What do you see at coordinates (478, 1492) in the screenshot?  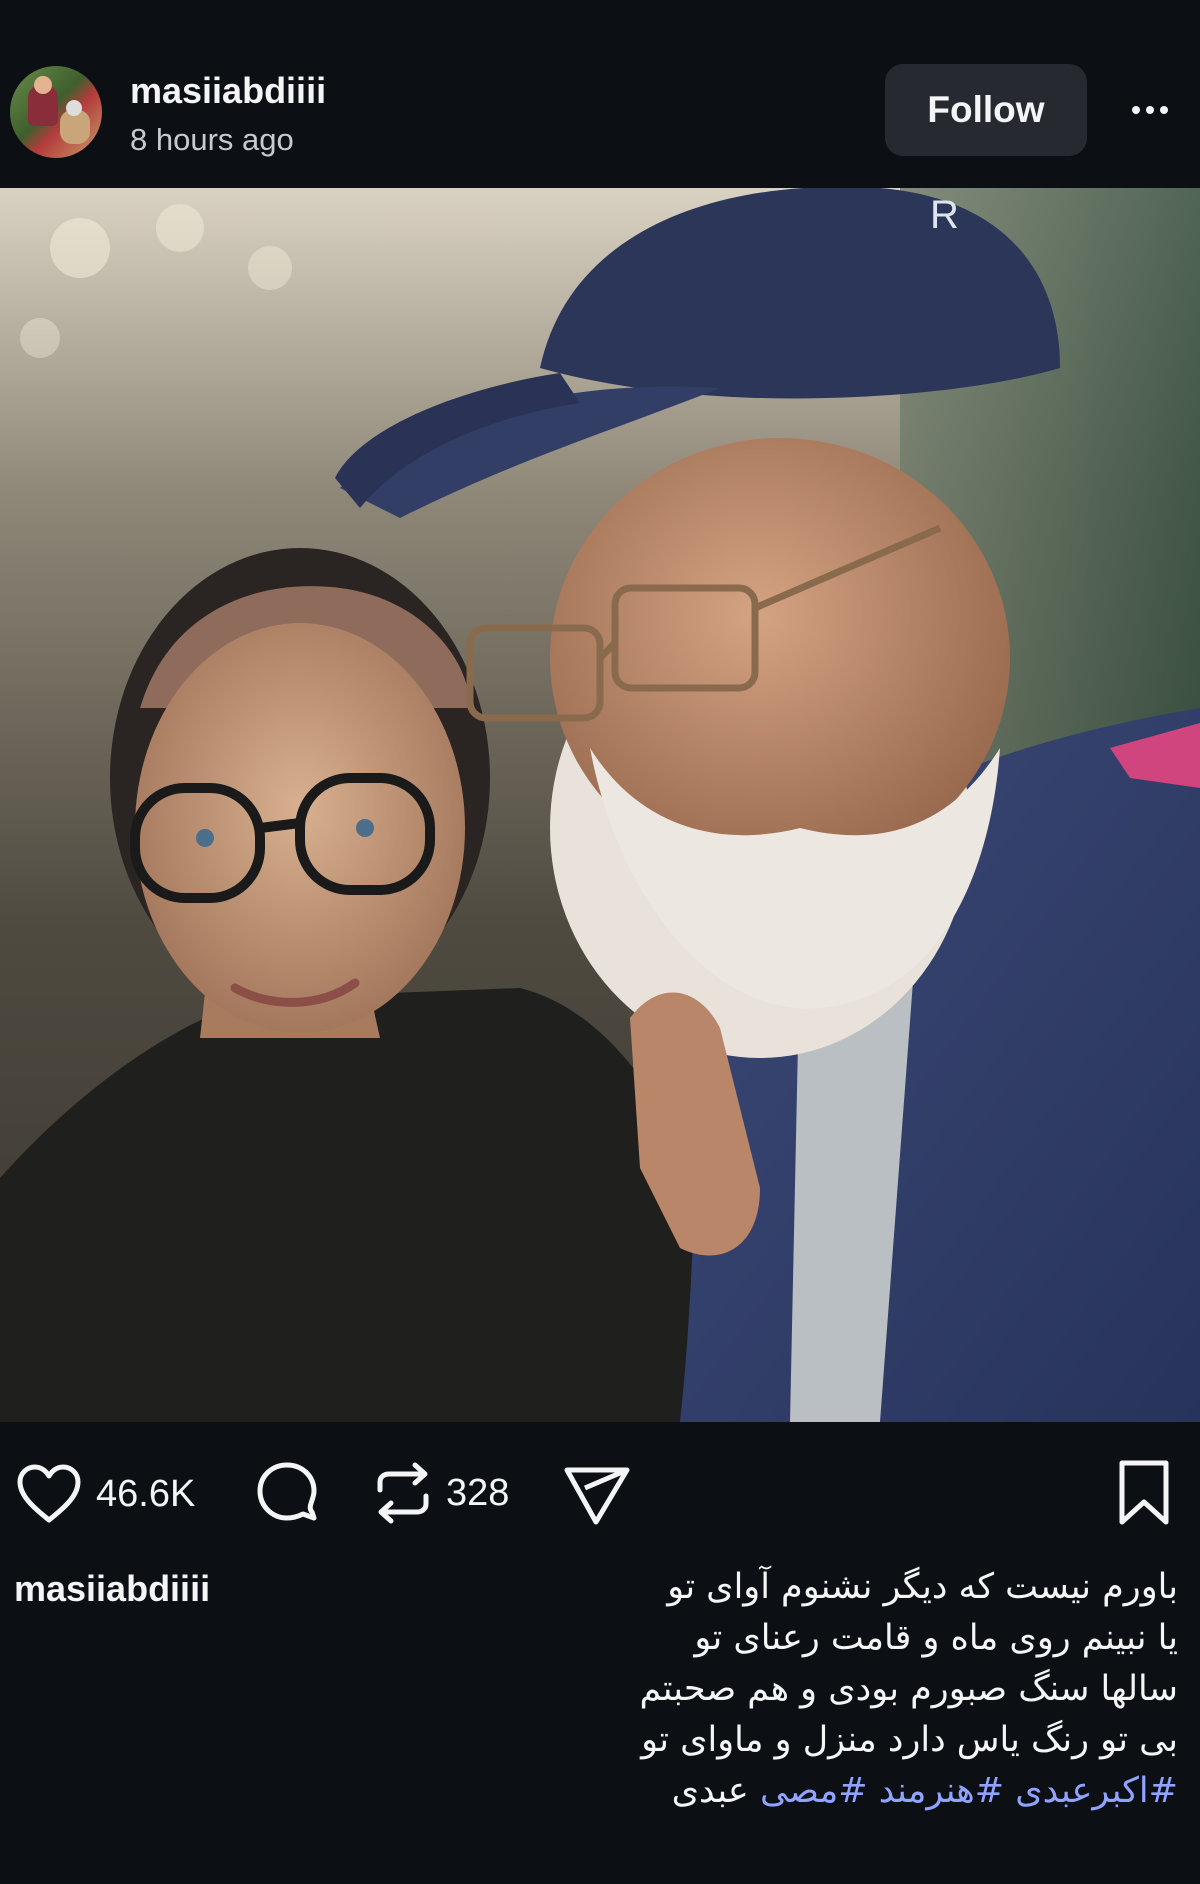 I see `repost-count: 328` at bounding box center [478, 1492].